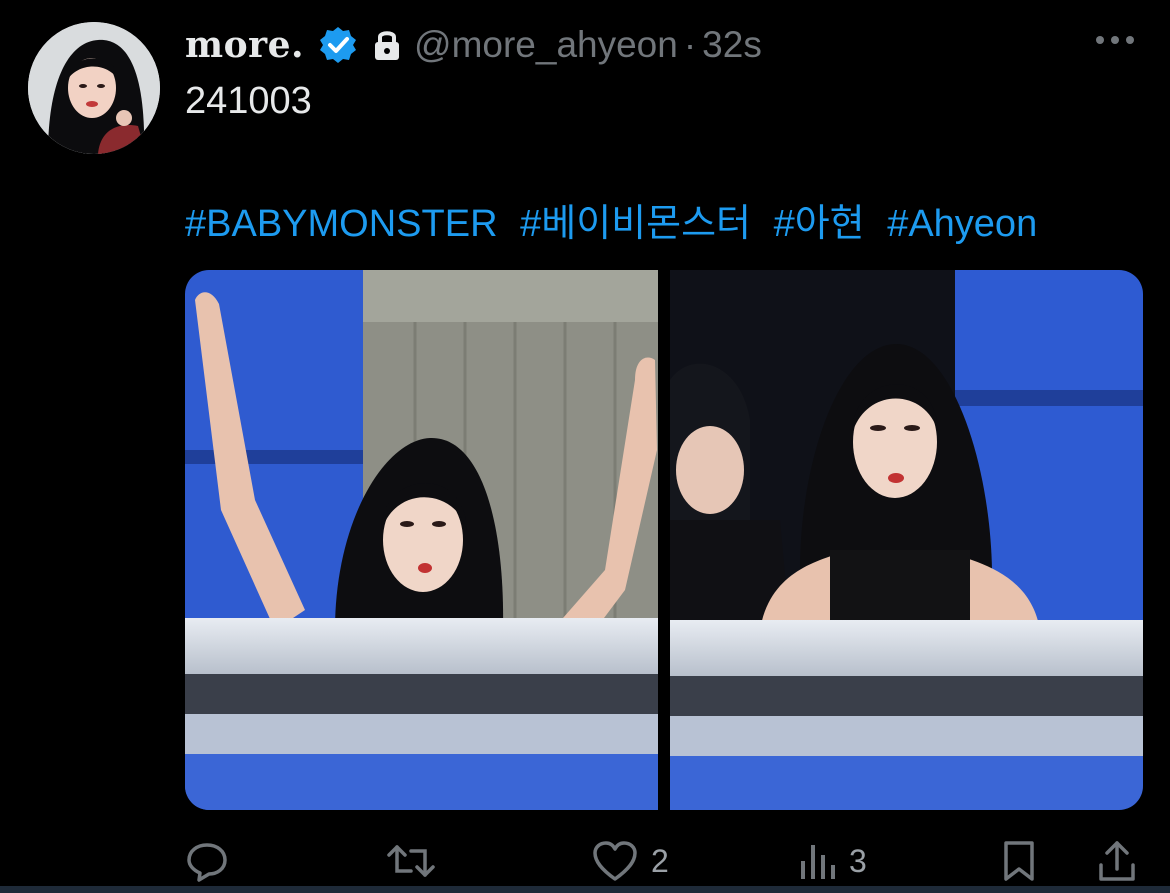 Image resolution: width=1170 pixels, height=893 pixels. What do you see at coordinates (387, 45) in the screenshot?
I see `lock-icon` at bounding box center [387, 45].